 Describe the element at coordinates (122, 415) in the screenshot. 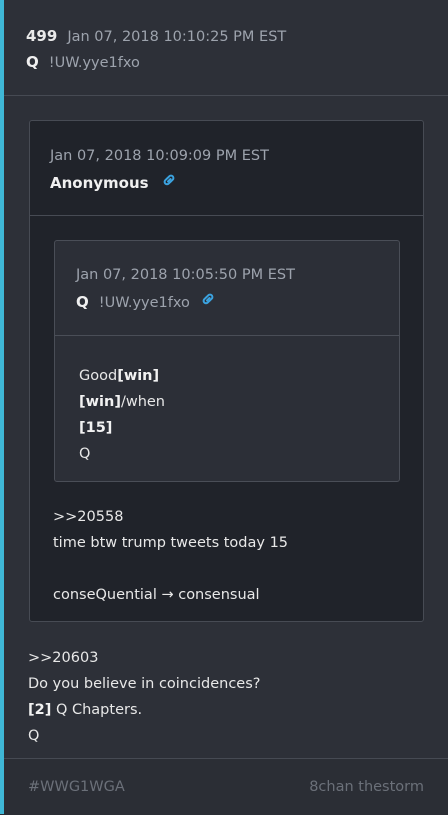

I see `nested-quote-body: Good[win] [win]/when [15] Q` at that location.